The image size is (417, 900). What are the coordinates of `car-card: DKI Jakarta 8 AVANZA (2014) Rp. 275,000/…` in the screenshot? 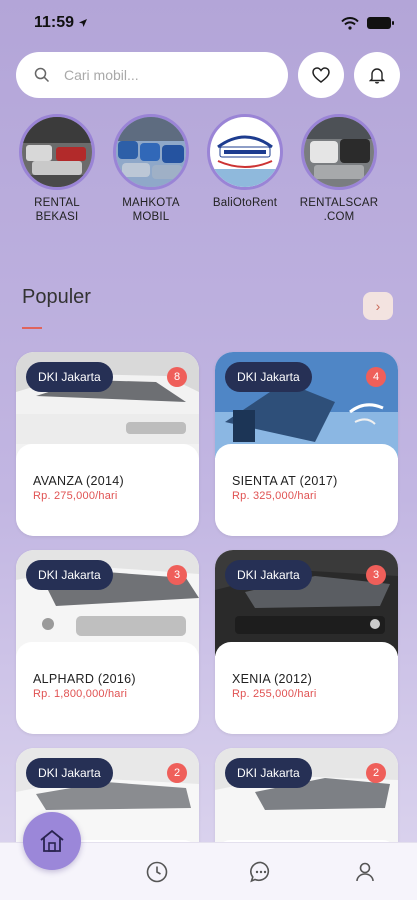 It's located at (107, 444).